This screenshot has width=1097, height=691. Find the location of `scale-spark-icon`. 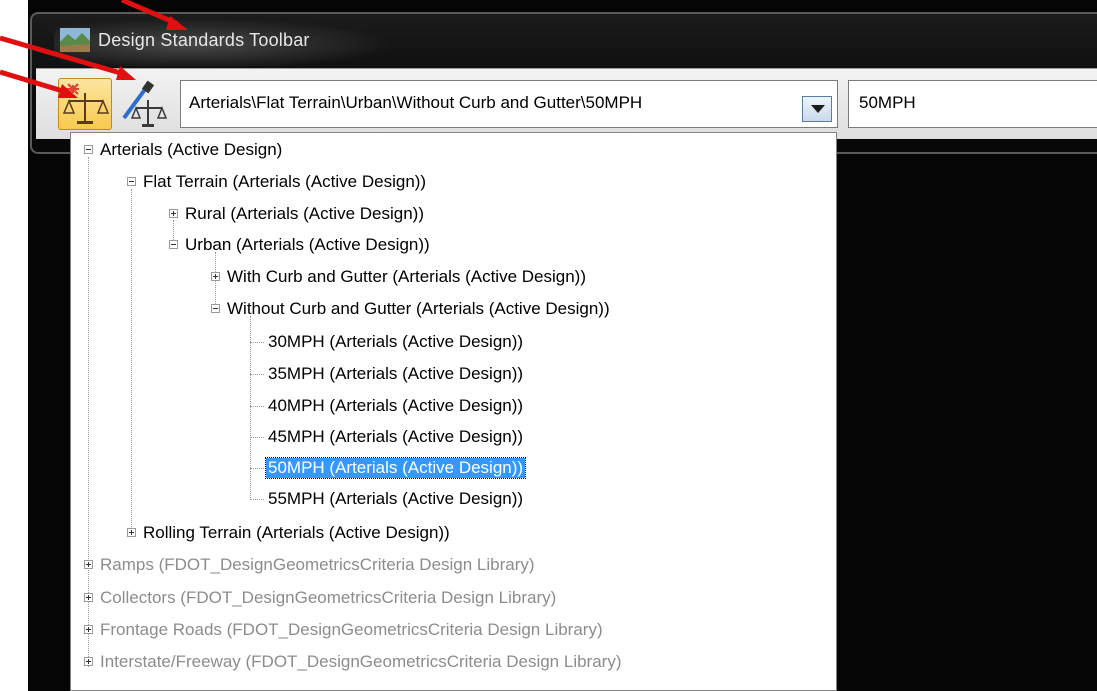

scale-spark-icon is located at coordinates (86, 103).